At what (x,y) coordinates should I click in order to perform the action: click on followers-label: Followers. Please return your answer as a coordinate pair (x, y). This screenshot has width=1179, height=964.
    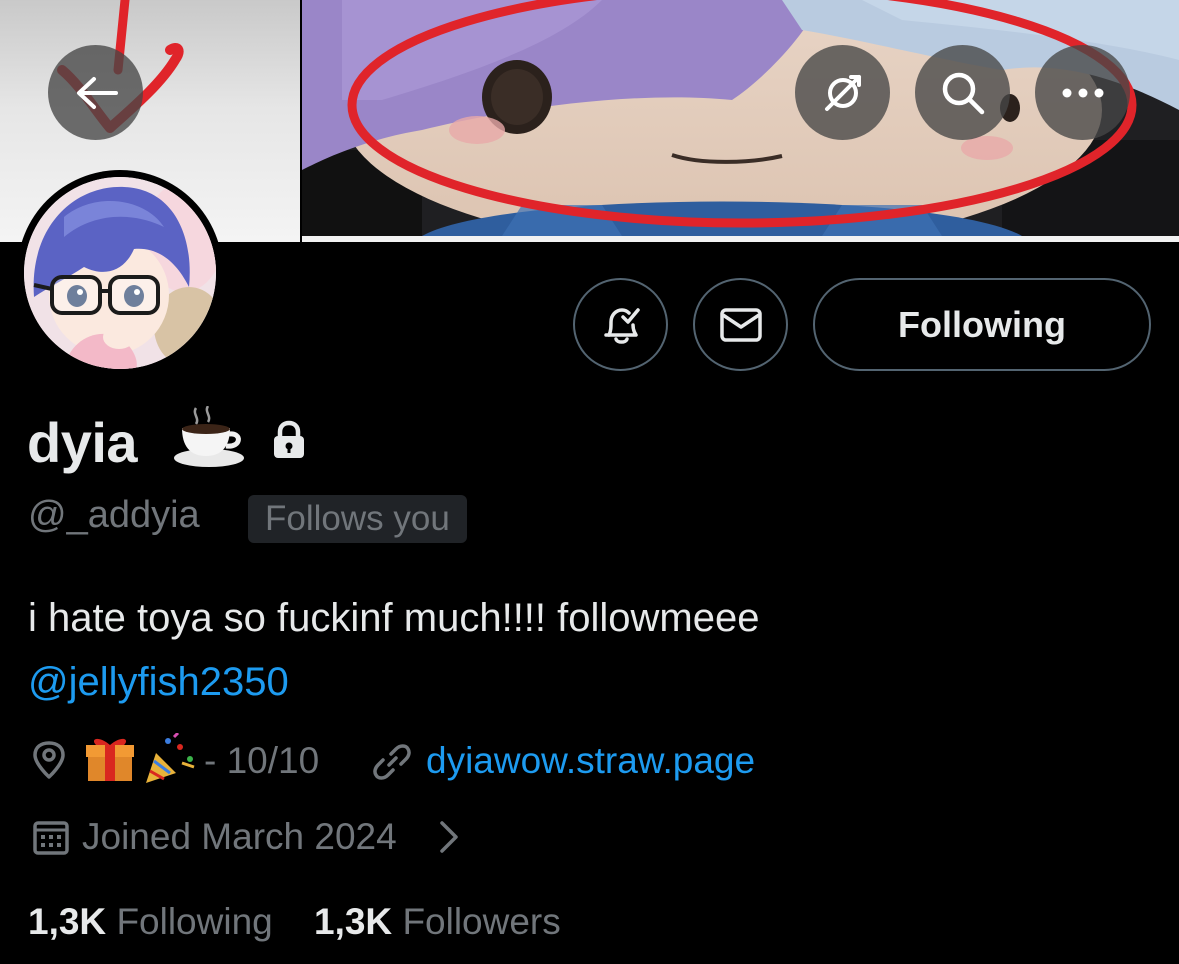
    Looking at the image, I should click on (481, 921).